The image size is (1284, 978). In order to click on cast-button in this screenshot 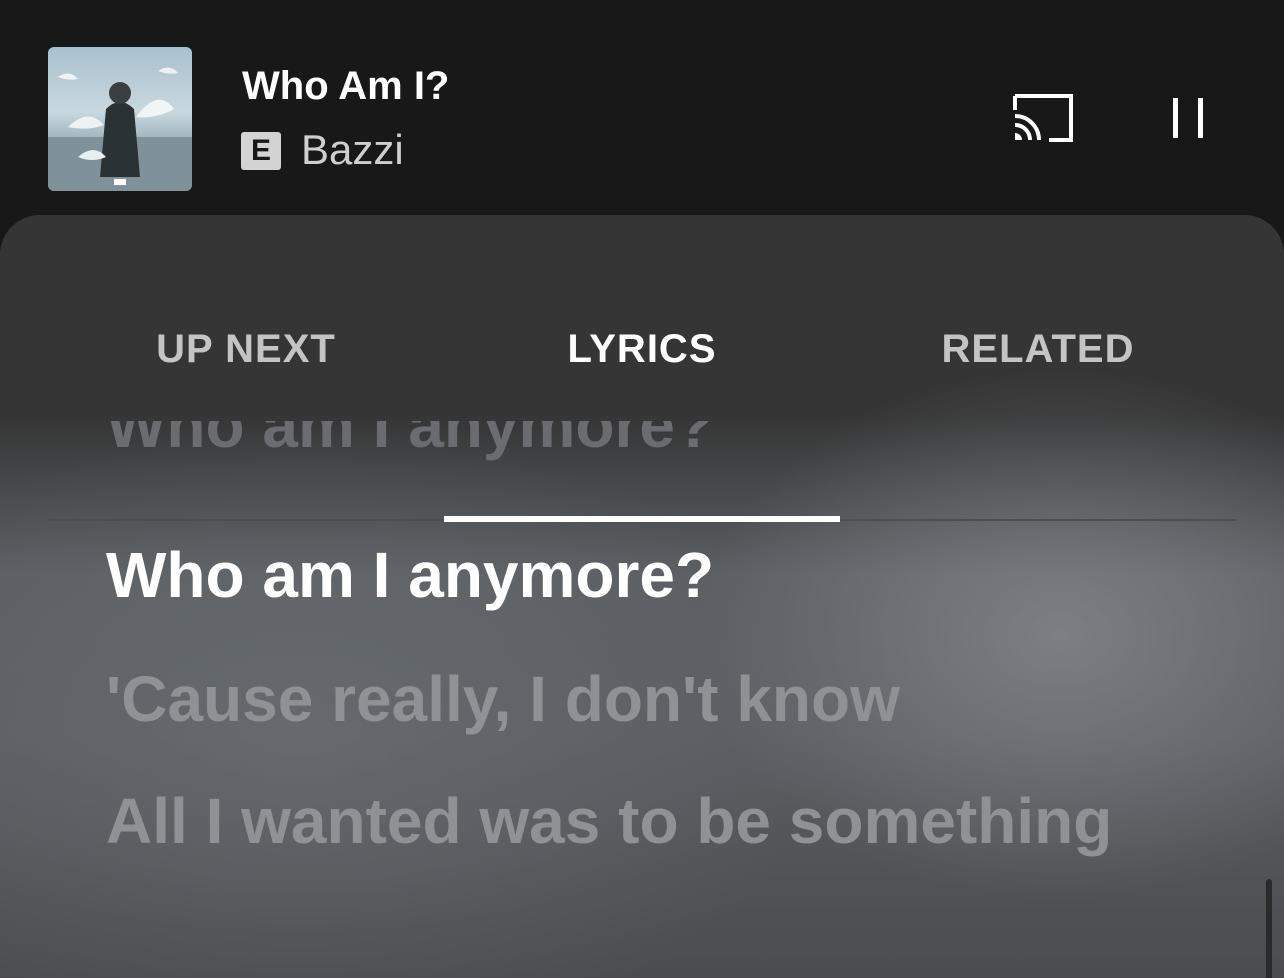, I will do `click(1043, 119)`.